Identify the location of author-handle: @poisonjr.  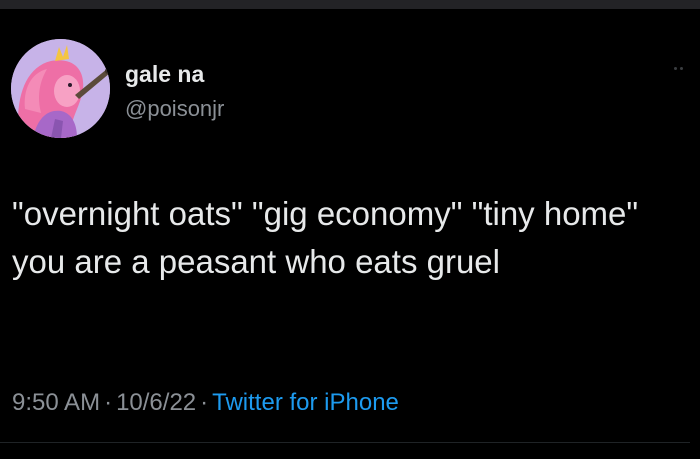
(174, 109).